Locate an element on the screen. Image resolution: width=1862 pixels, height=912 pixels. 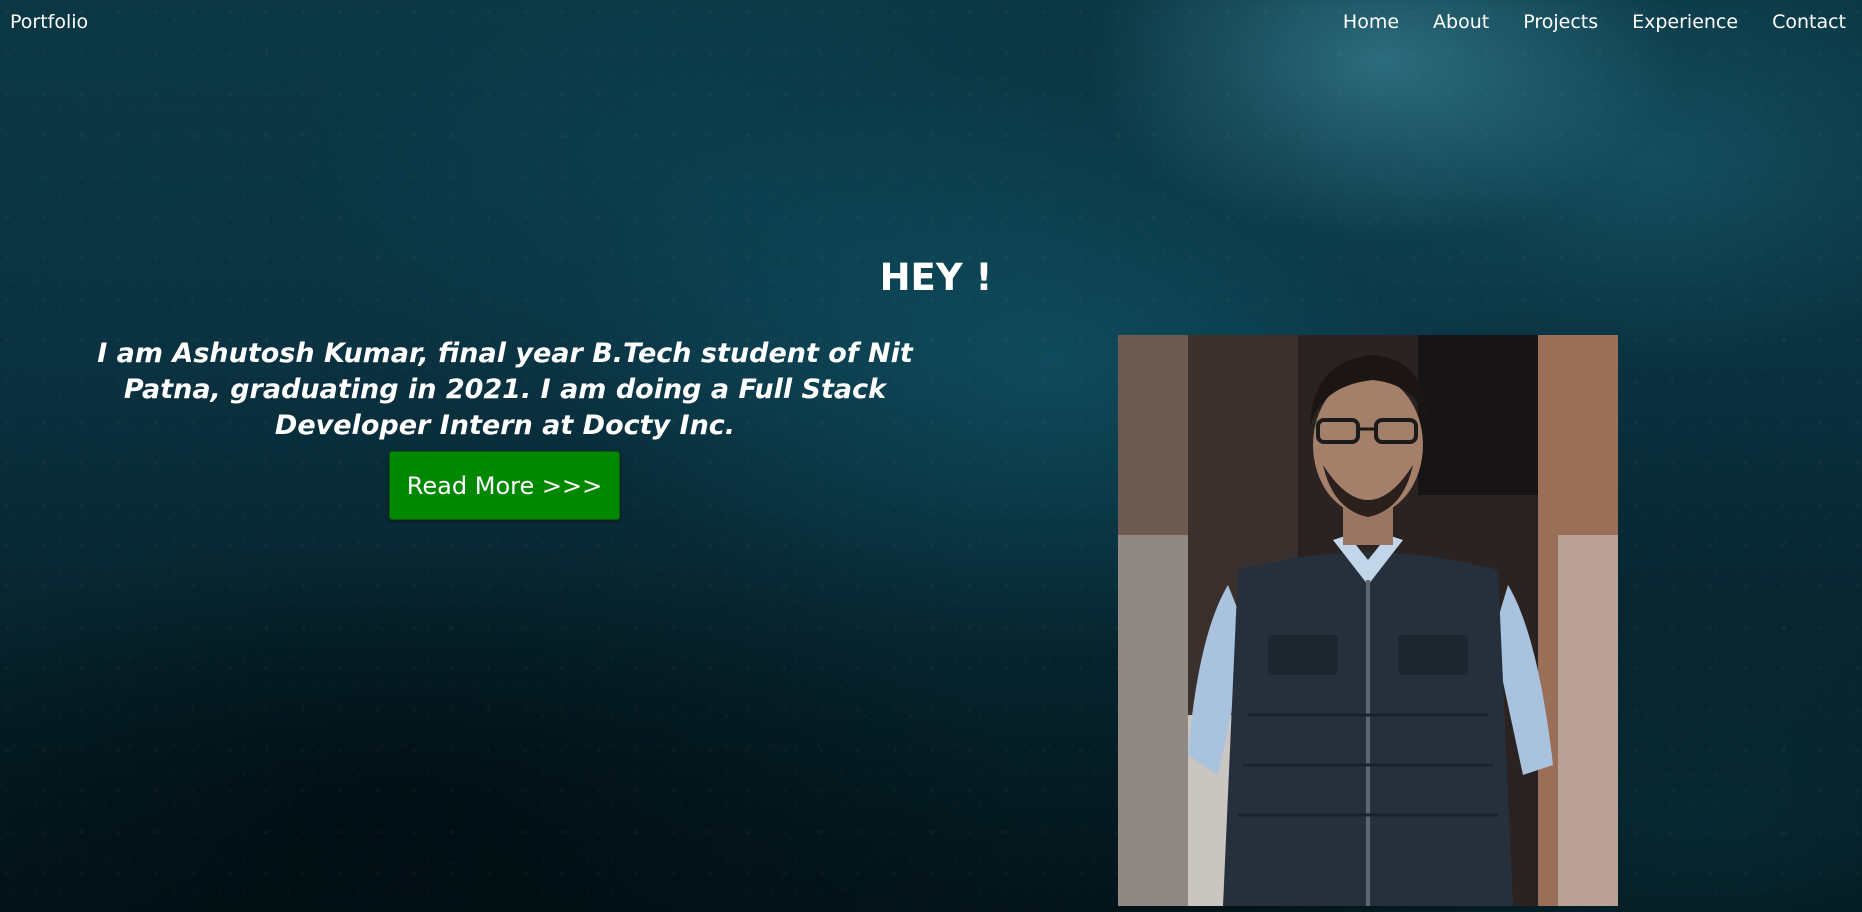
brand-link: Portfolio is located at coordinates (49, 22).